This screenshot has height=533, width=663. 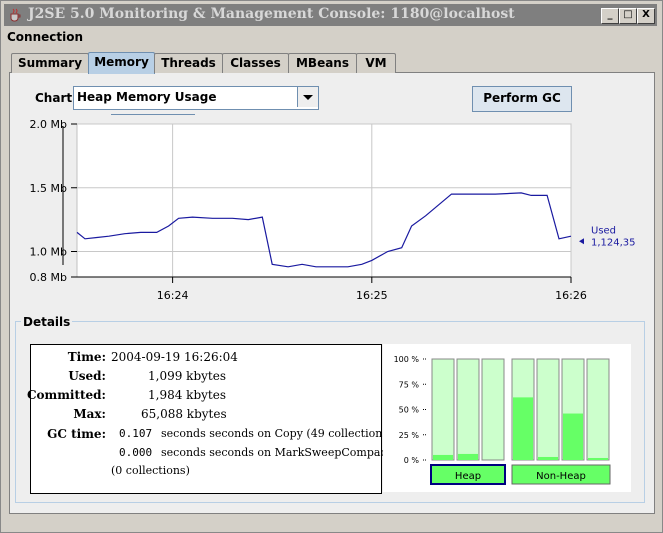 I want to click on y-tick-label: 0.8 Mb, so click(x=48, y=277).